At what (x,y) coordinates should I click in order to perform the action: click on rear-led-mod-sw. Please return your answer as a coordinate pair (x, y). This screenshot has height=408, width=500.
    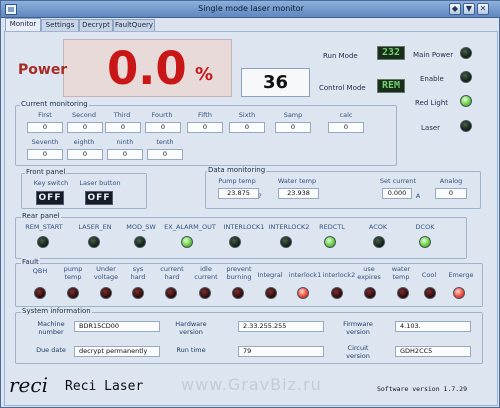
    Looking at the image, I should click on (140, 242).